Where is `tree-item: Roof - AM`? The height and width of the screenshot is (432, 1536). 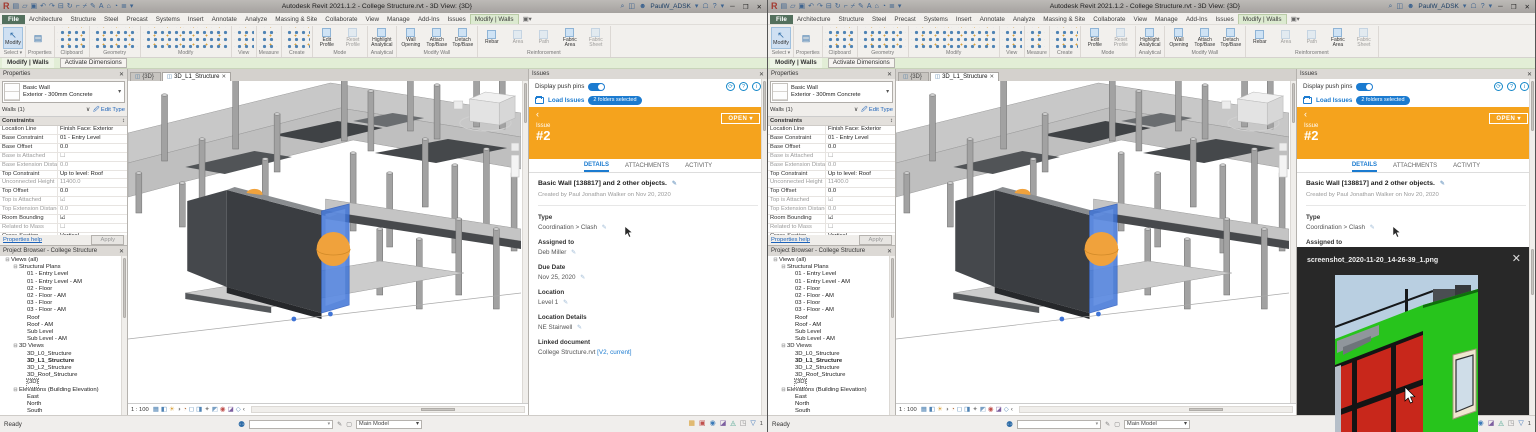 tree-item: Roof - AM is located at coordinates (831, 325).